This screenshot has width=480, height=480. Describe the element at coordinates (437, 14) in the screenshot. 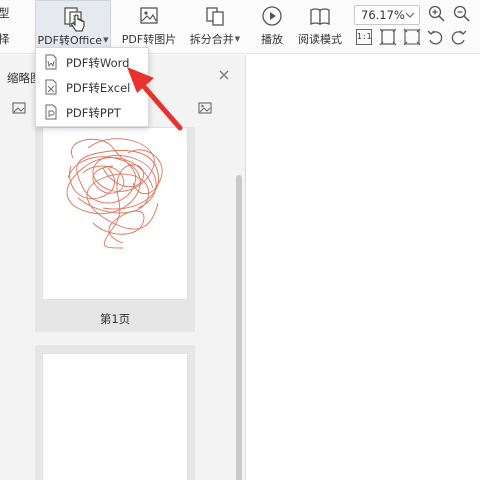

I see `zoom-in-icon` at that location.